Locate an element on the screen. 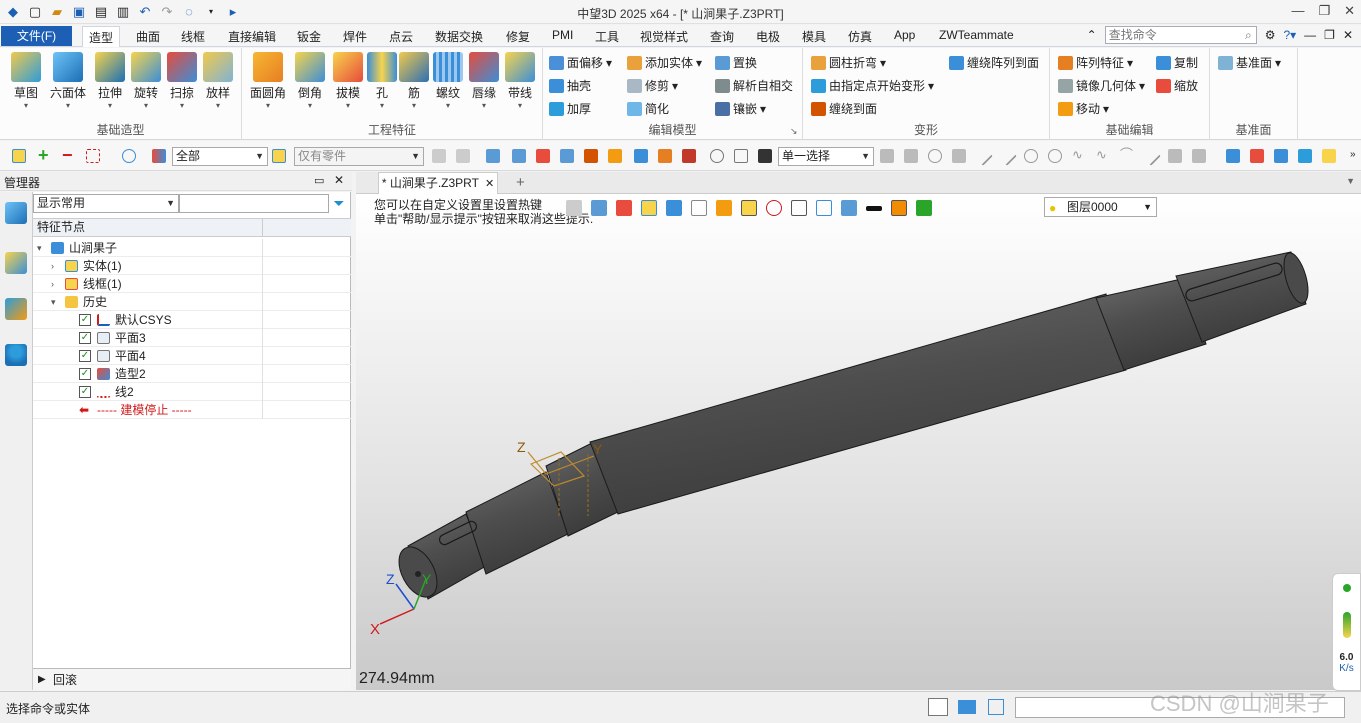  snap-circle-icon is located at coordinates (1031, 156).